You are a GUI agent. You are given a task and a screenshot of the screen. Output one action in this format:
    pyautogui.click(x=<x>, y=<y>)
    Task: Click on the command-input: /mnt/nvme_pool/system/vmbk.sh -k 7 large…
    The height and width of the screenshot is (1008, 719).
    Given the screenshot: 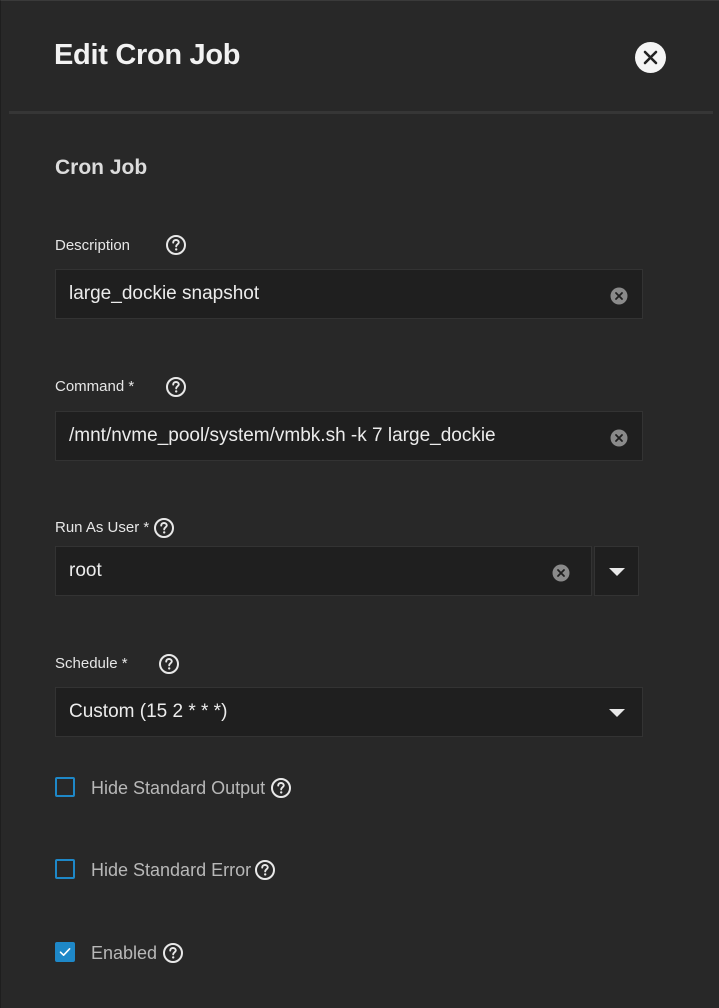 What is the action you would take?
    pyautogui.click(x=349, y=436)
    